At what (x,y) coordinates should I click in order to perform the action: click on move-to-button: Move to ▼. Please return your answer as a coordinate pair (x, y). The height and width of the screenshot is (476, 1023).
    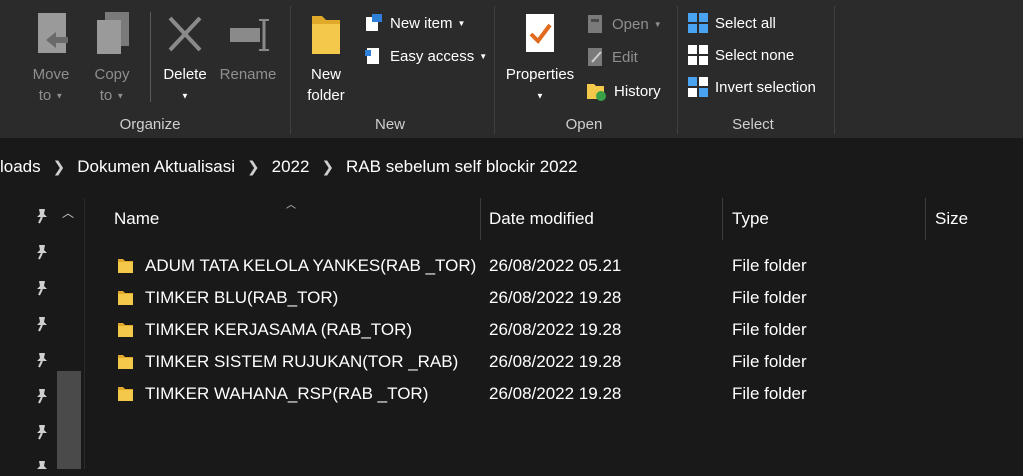
    Looking at the image, I should click on (51, 58).